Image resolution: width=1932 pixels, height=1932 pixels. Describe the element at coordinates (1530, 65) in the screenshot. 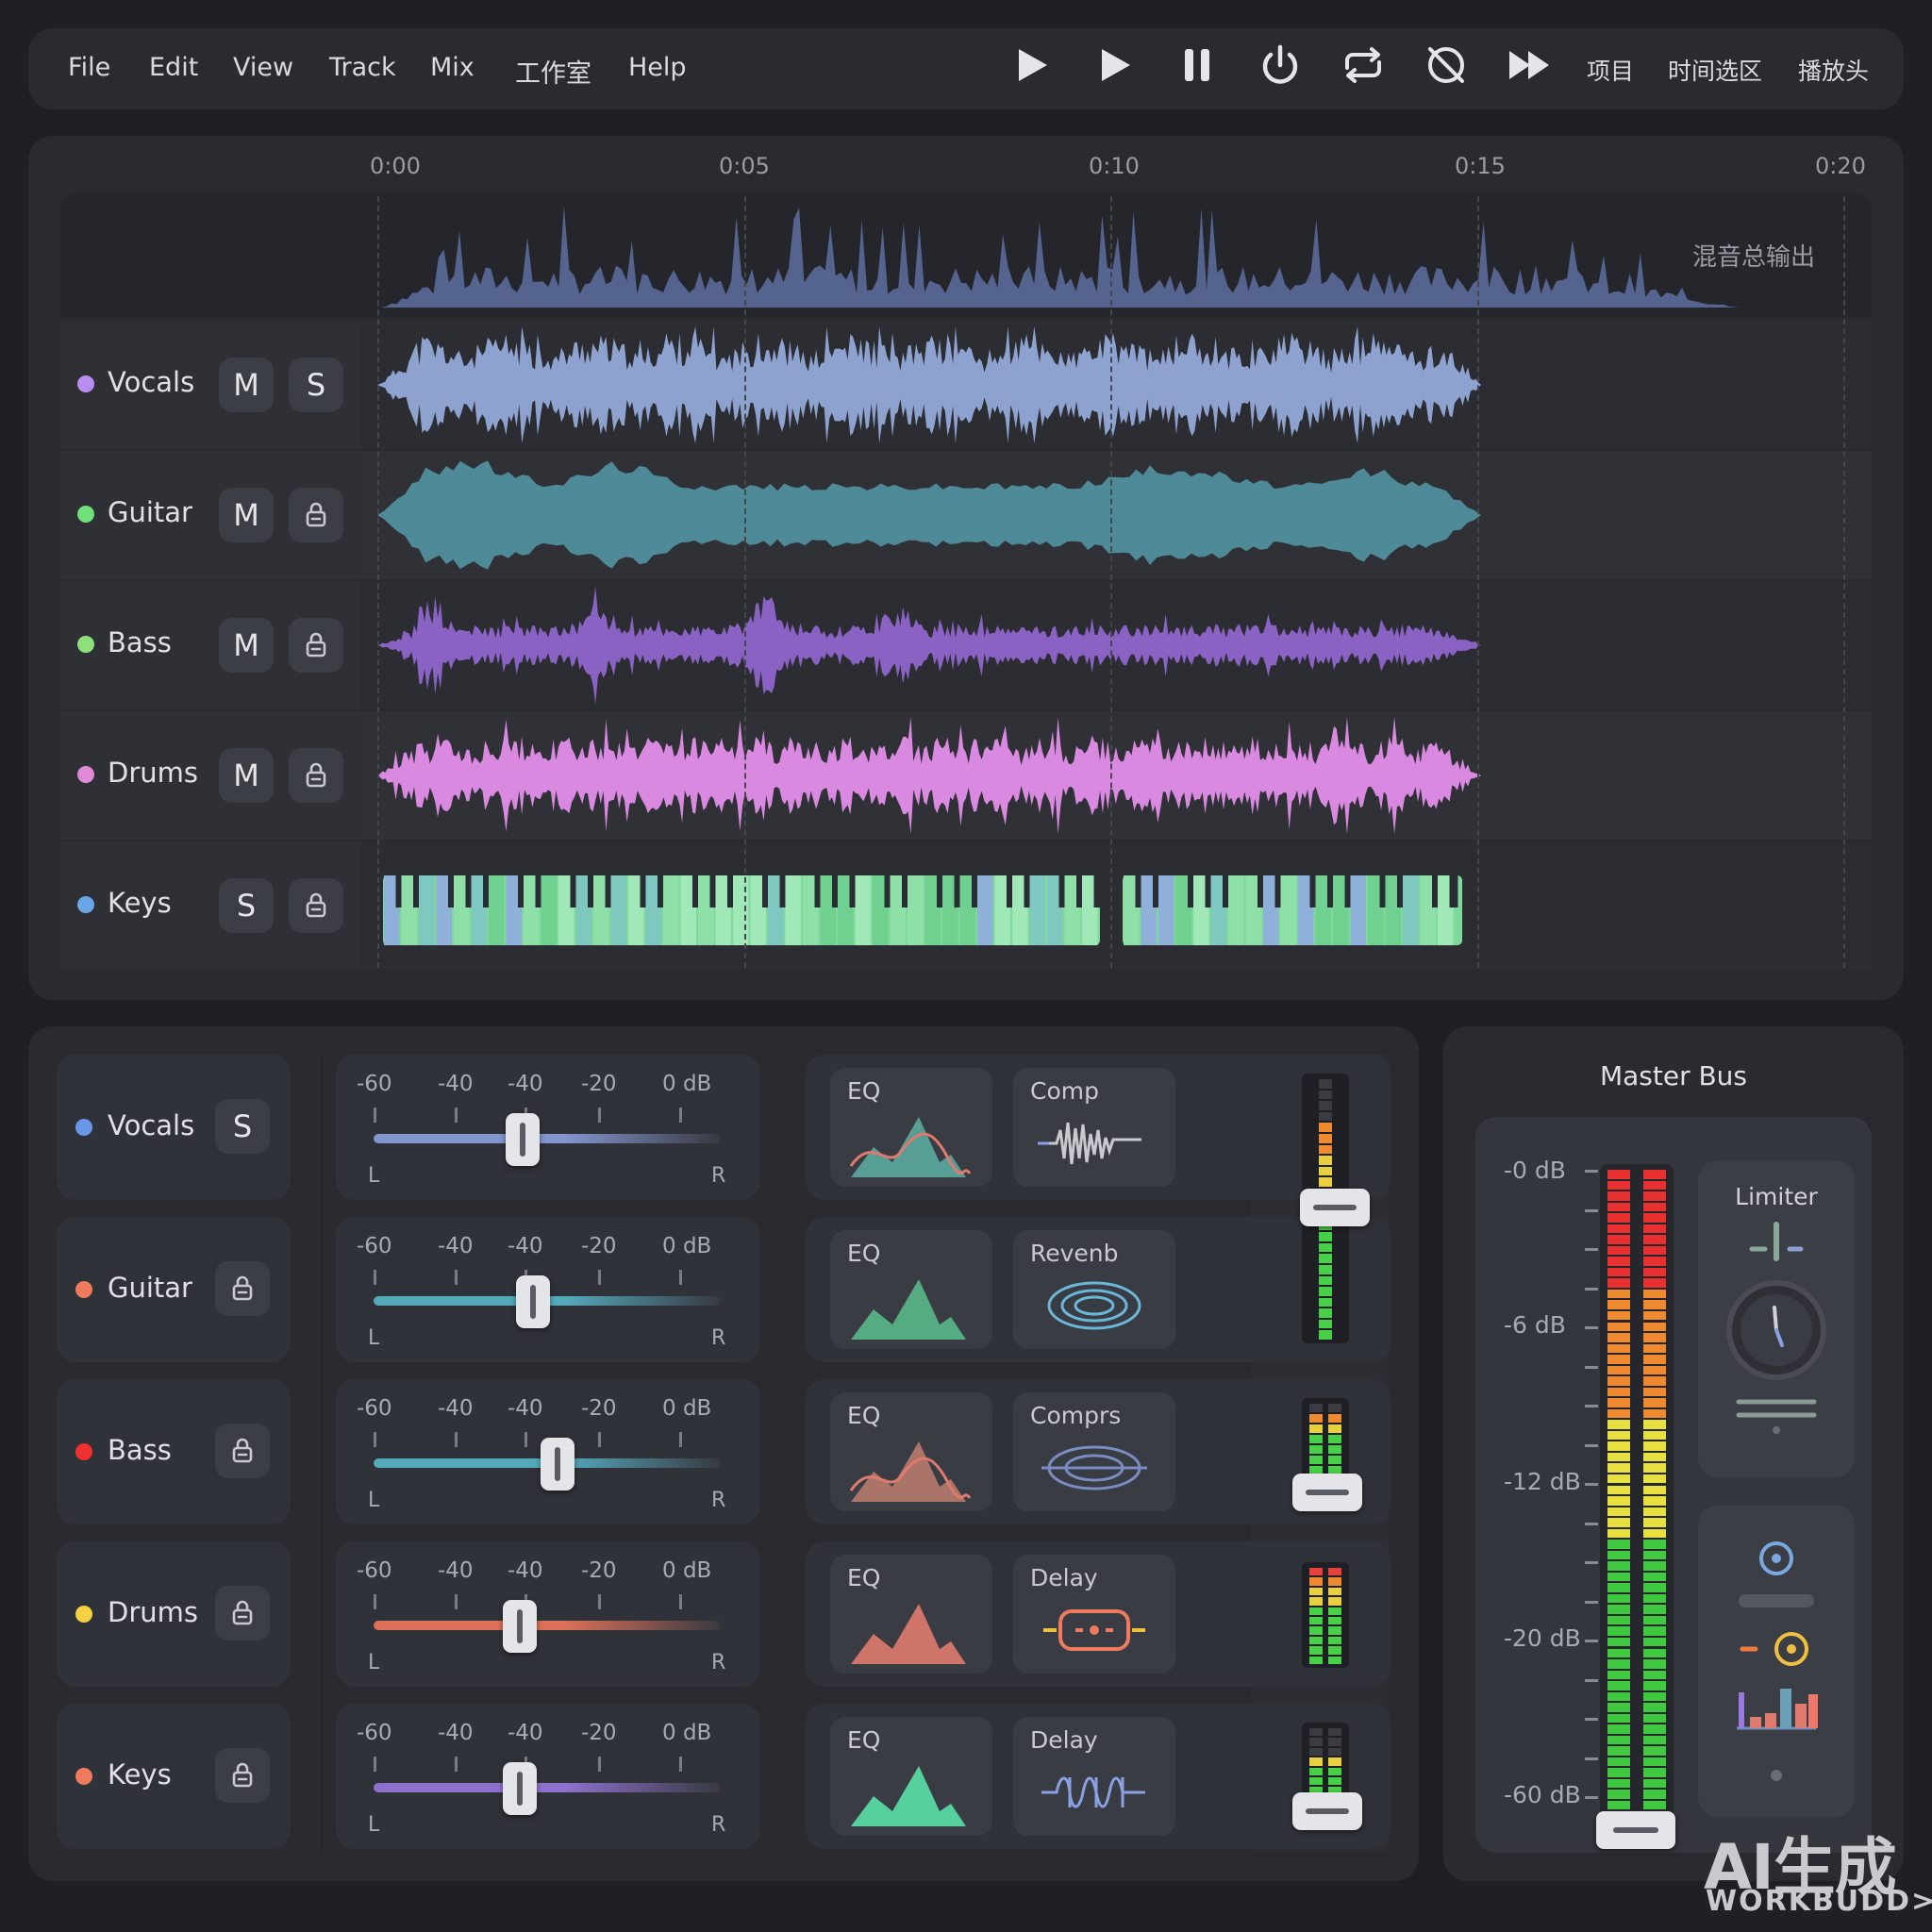

I see `fast-forward-icon` at that location.